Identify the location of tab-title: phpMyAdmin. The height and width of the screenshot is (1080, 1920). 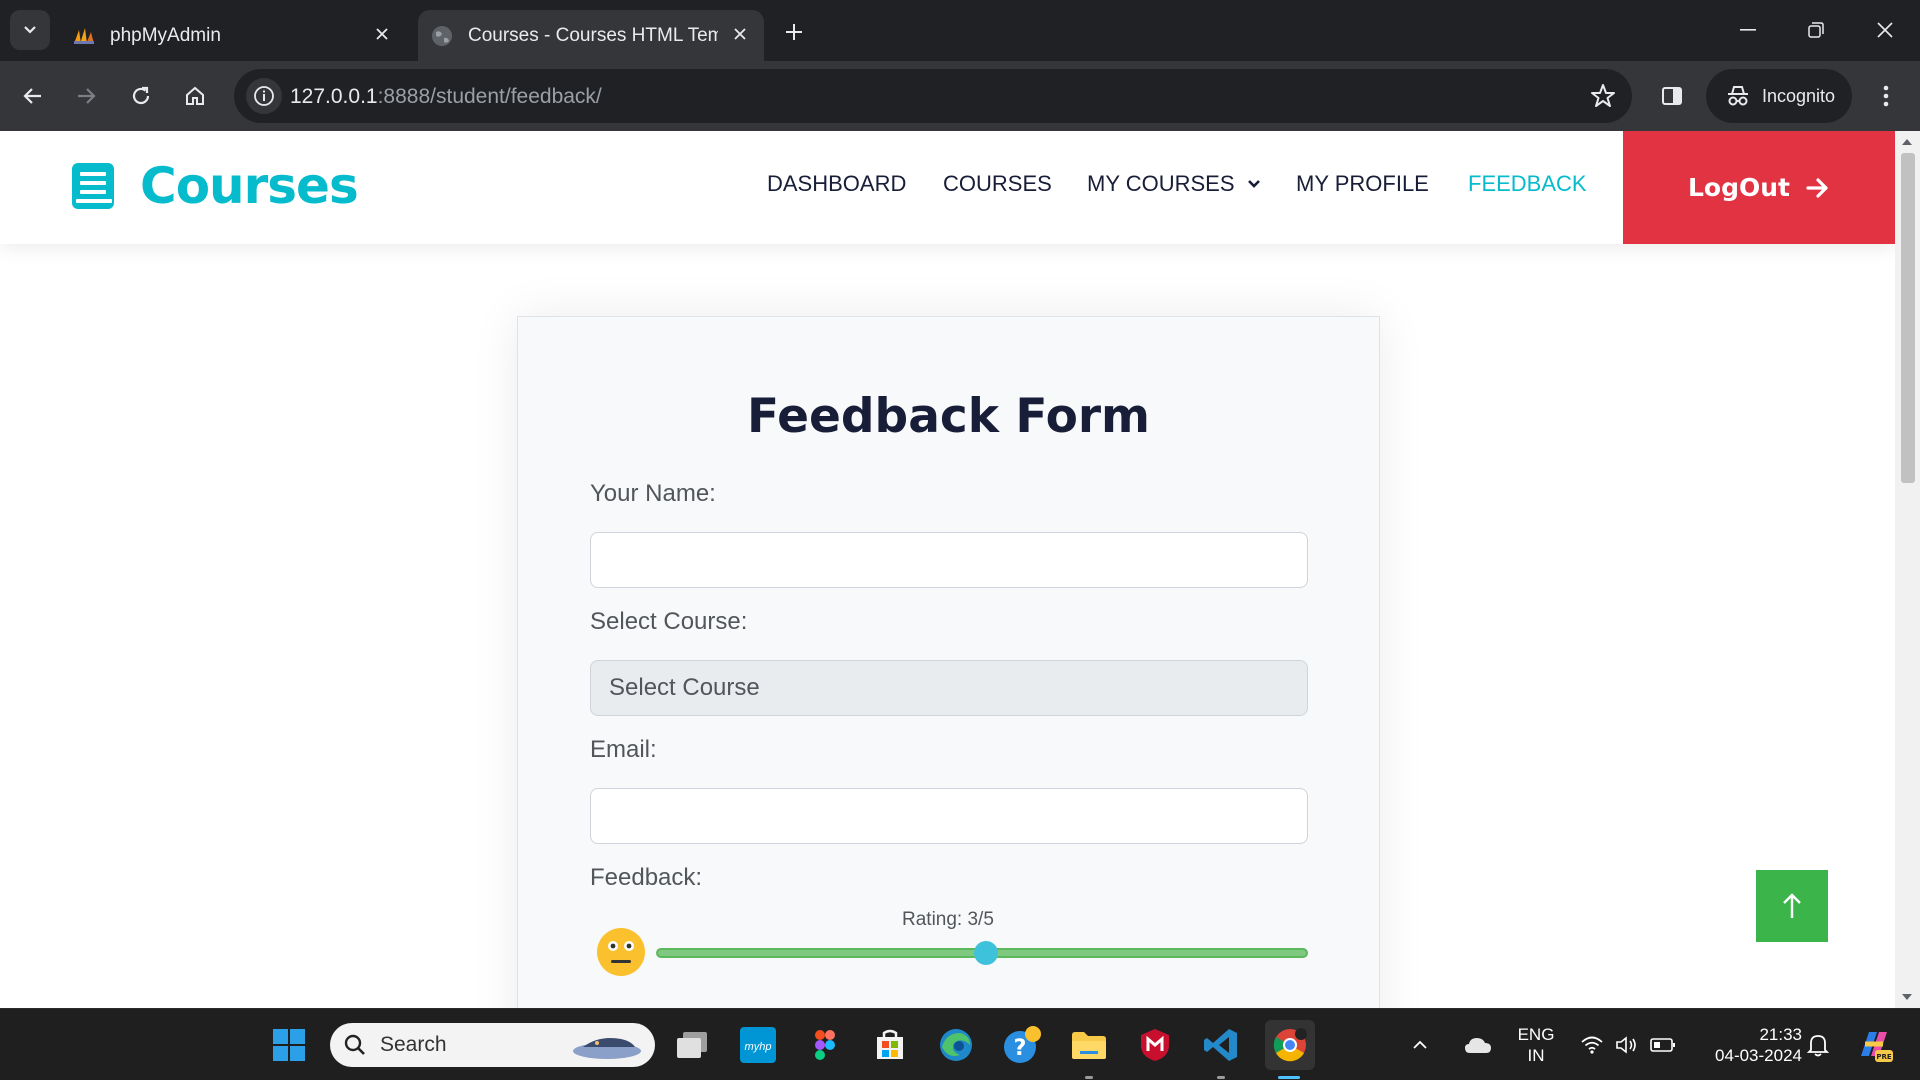
(165, 35).